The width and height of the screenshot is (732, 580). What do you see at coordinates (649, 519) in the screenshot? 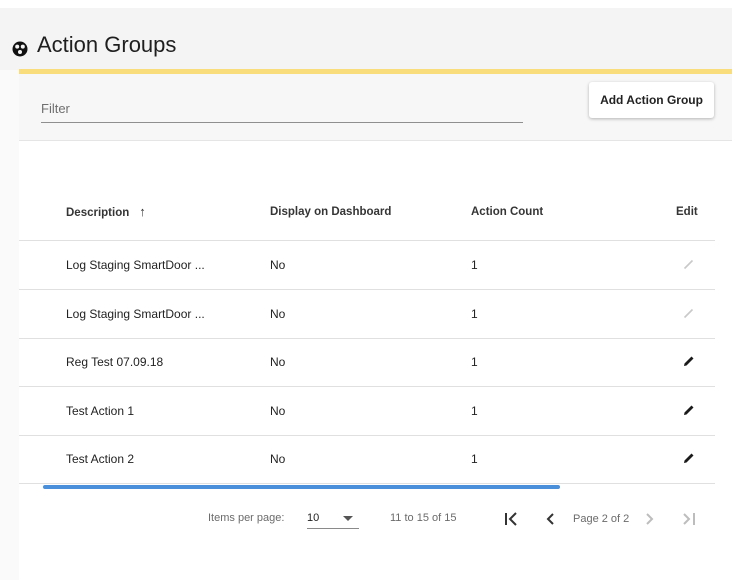
I see `next-page-icon` at bounding box center [649, 519].